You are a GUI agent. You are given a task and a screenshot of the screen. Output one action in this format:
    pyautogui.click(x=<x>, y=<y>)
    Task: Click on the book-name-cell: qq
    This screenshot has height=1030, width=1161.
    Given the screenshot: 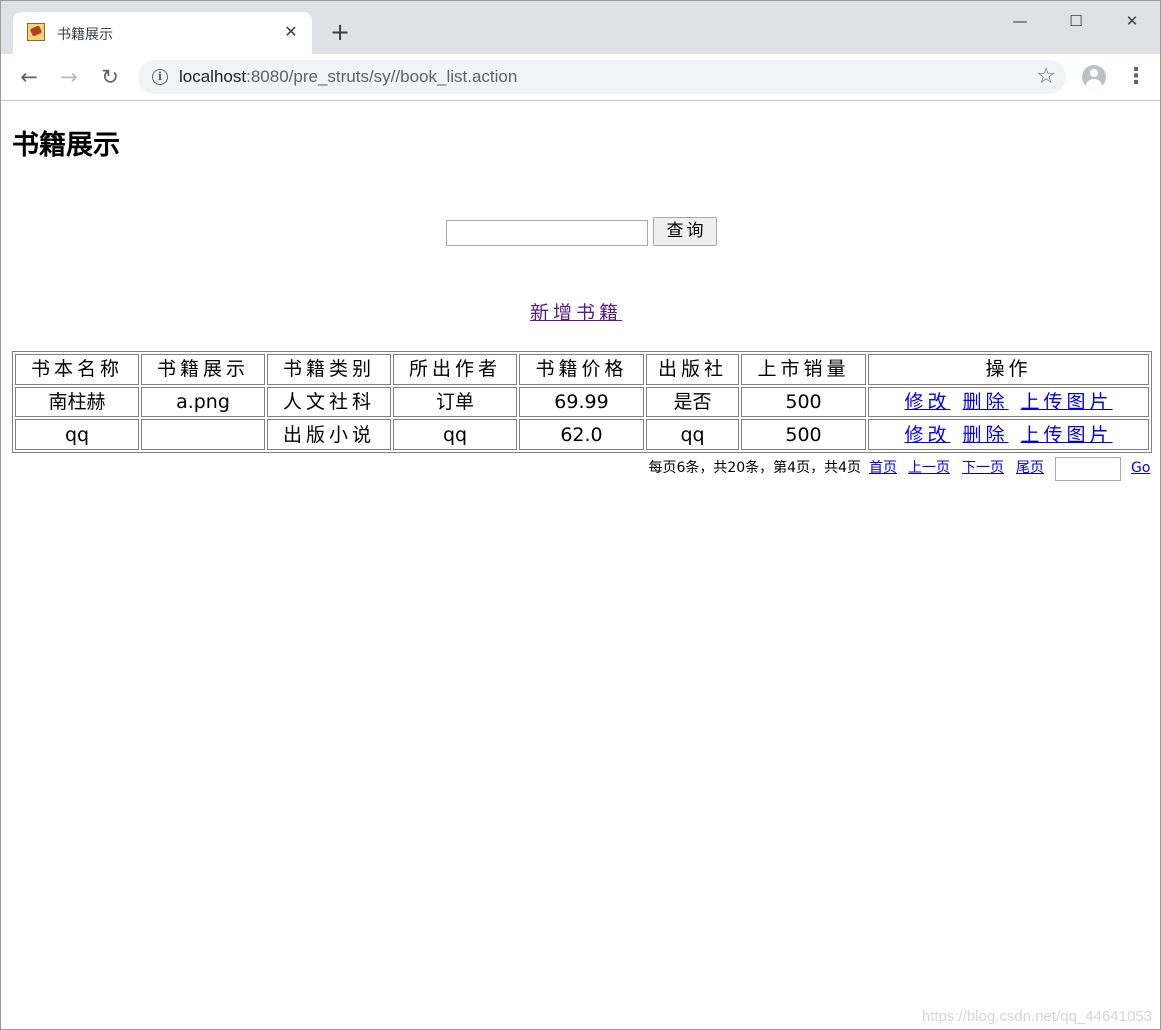 What is the action you would take?
    pyautogui.click(x=77, y=434)
    